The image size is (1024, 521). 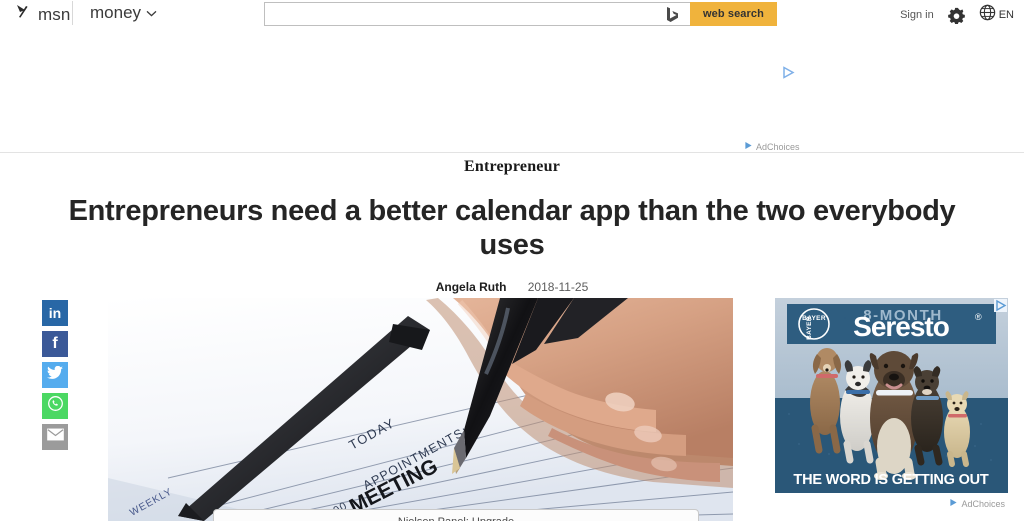 What do you see at coordinates (512, 287) in the screenshot?
I see `byline: Angela Ruth 2018-11-25` at bounding box center [512, 287].